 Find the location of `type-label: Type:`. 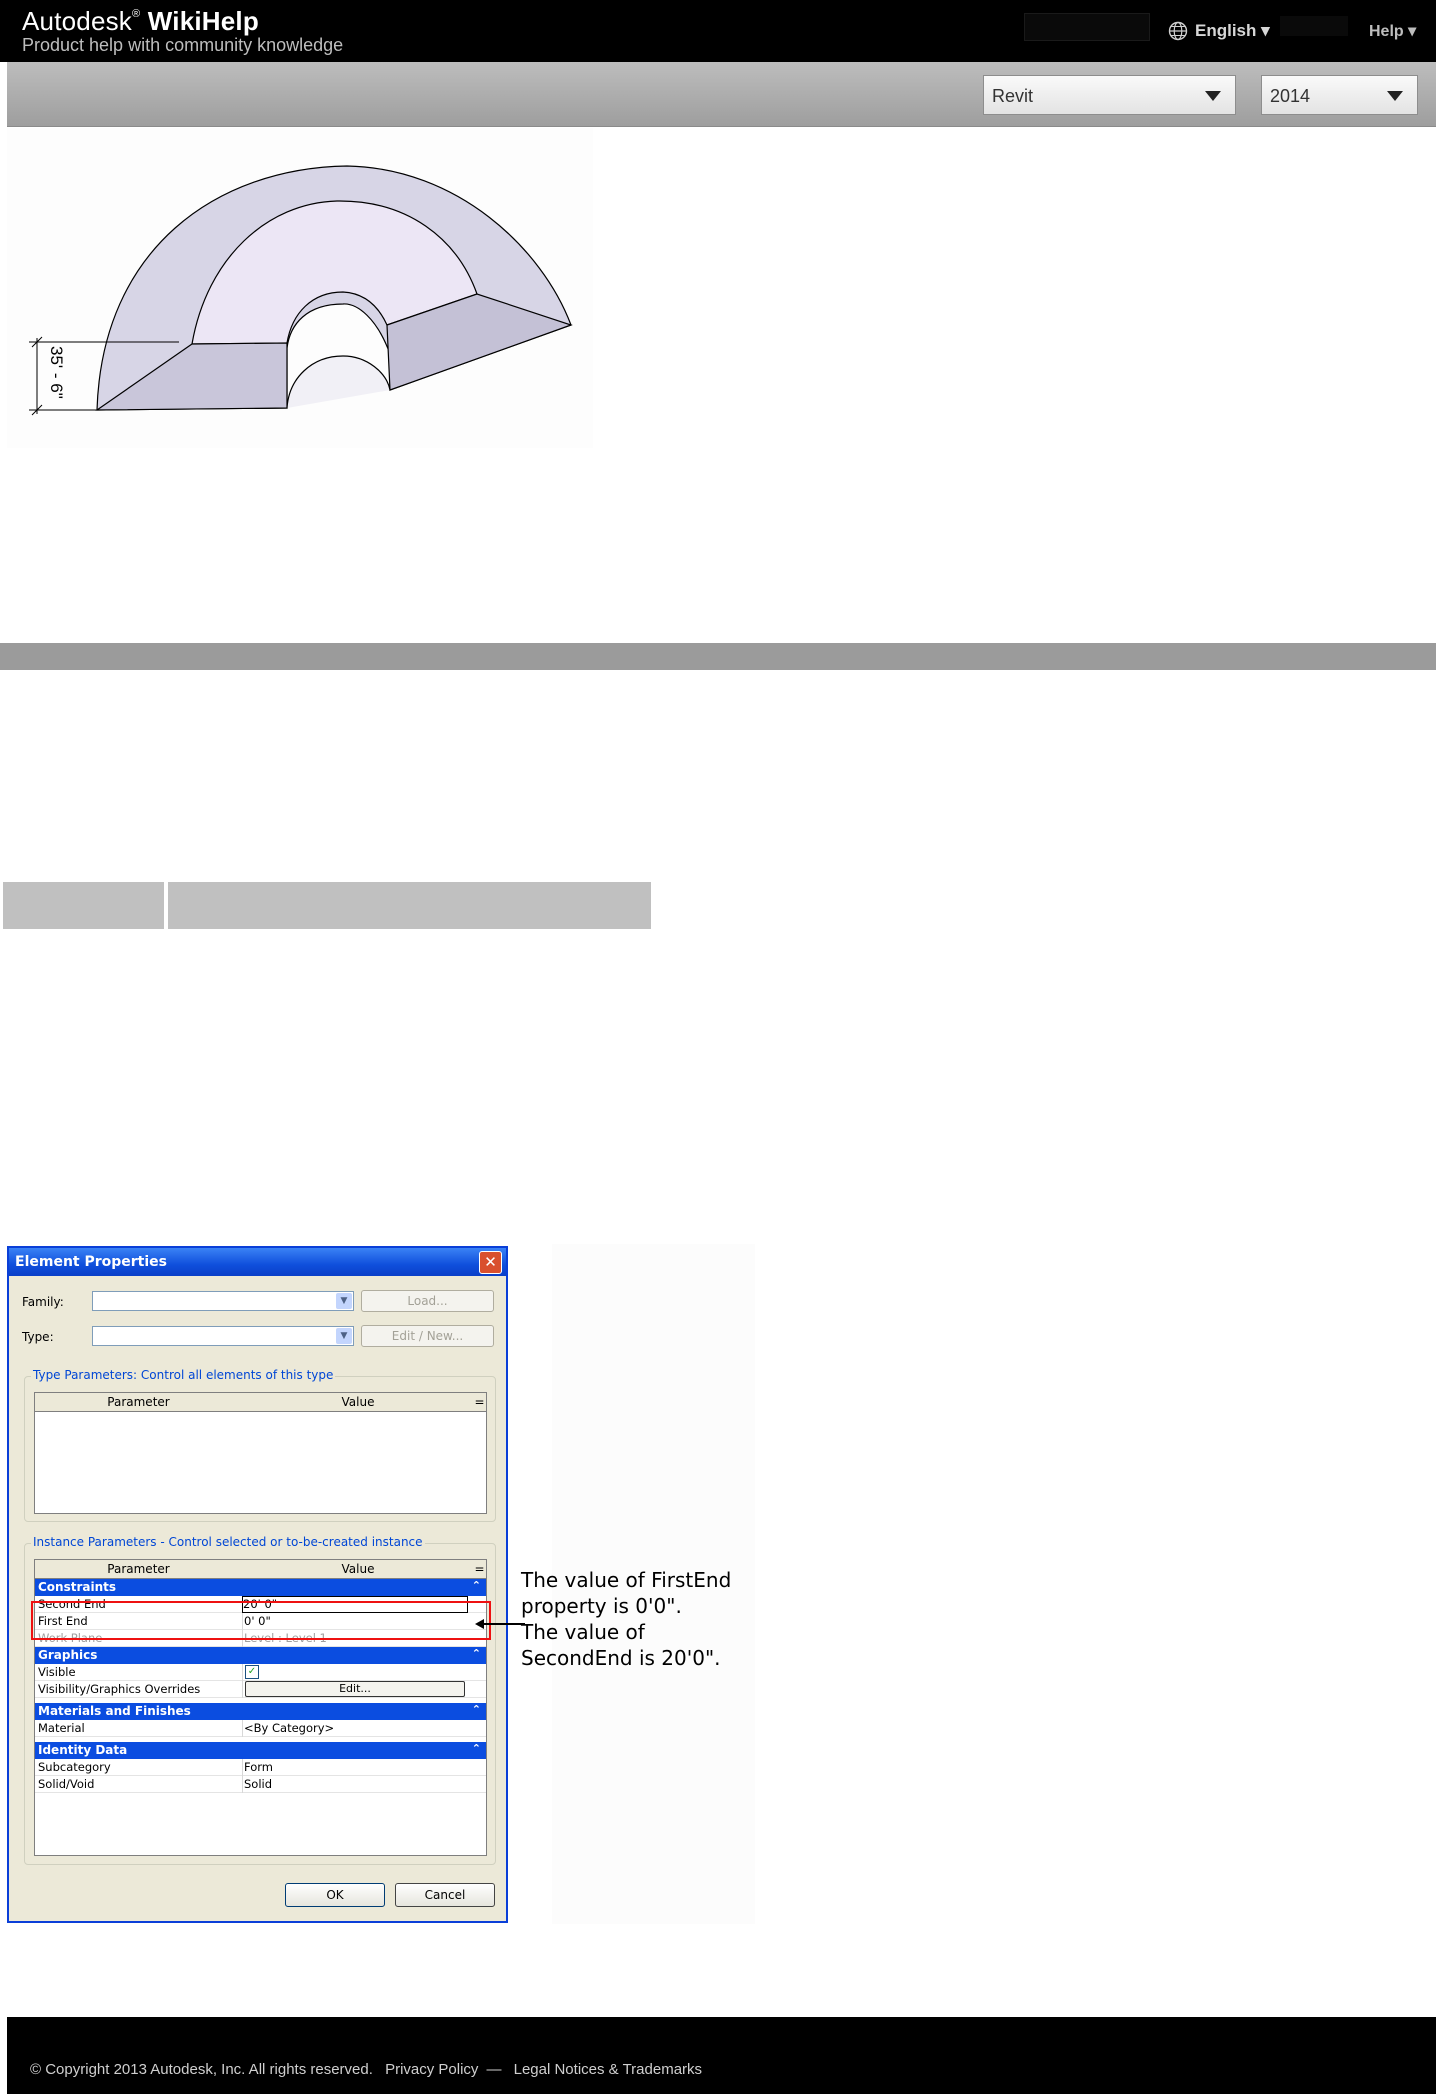

type-label: Type: is located at coordinates (38, 1337).